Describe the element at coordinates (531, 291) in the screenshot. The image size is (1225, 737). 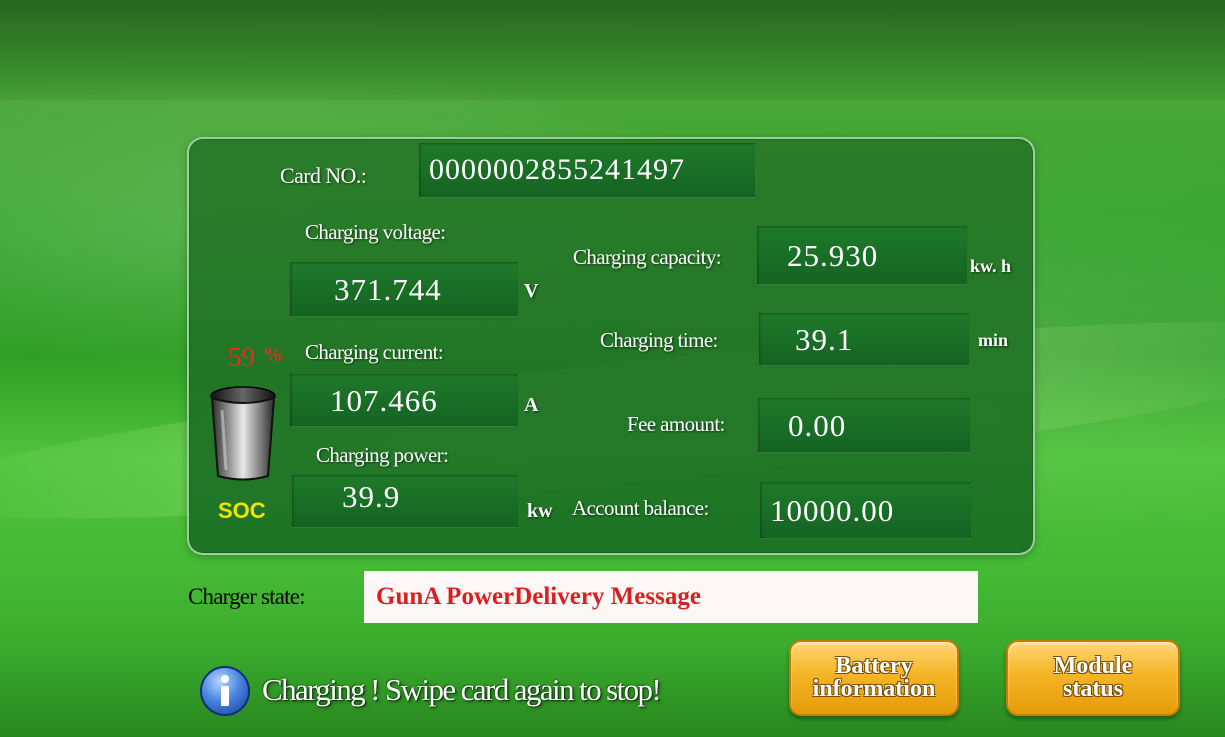
I see `voltage-unit: V` at that location.